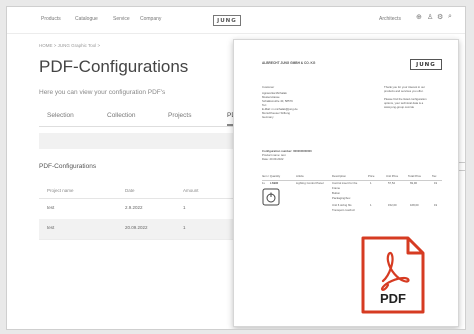 The height and width of the screenshot is (334, 474). Describe the element at coordinates (114, 66) in the screenshot. I see `page-title: PDF-Configurations` at that location.